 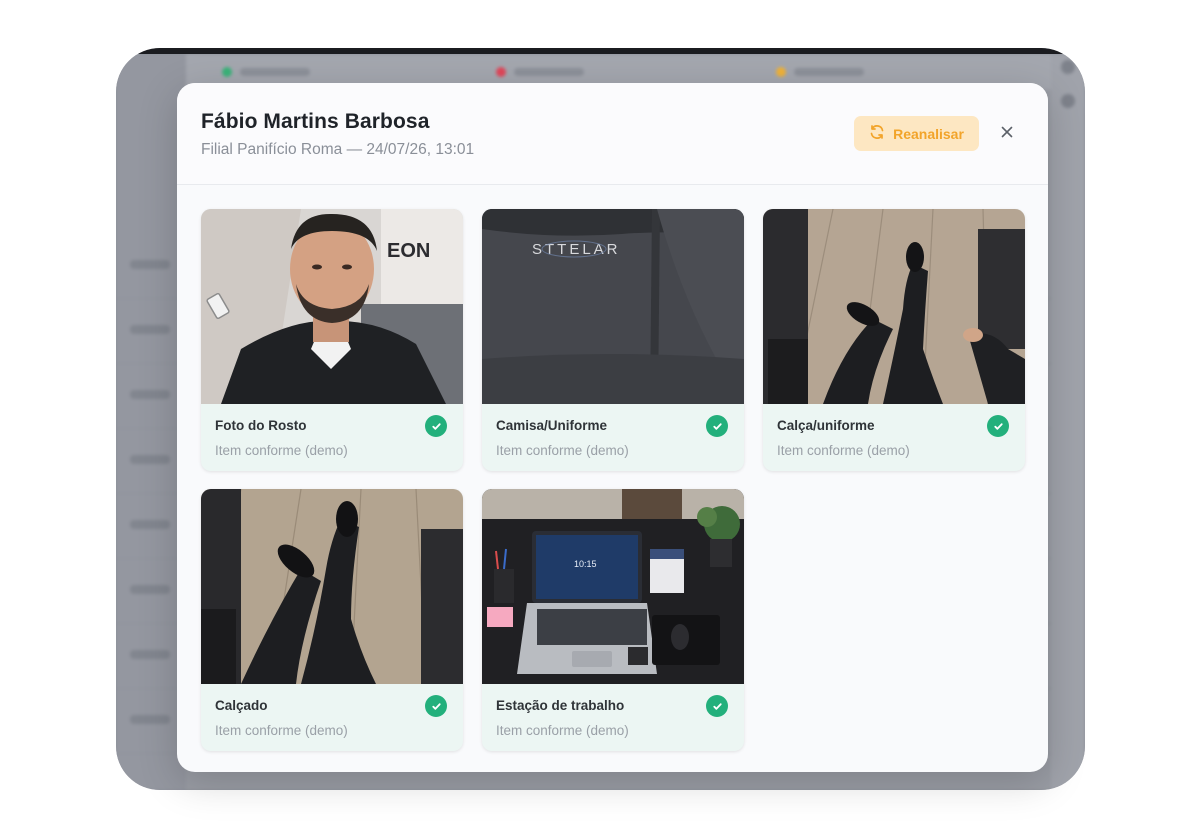 What do you see at coordinates (332, 306) in the screenshot?
I see `face-photo: EON` at bounding box center [332, 306].